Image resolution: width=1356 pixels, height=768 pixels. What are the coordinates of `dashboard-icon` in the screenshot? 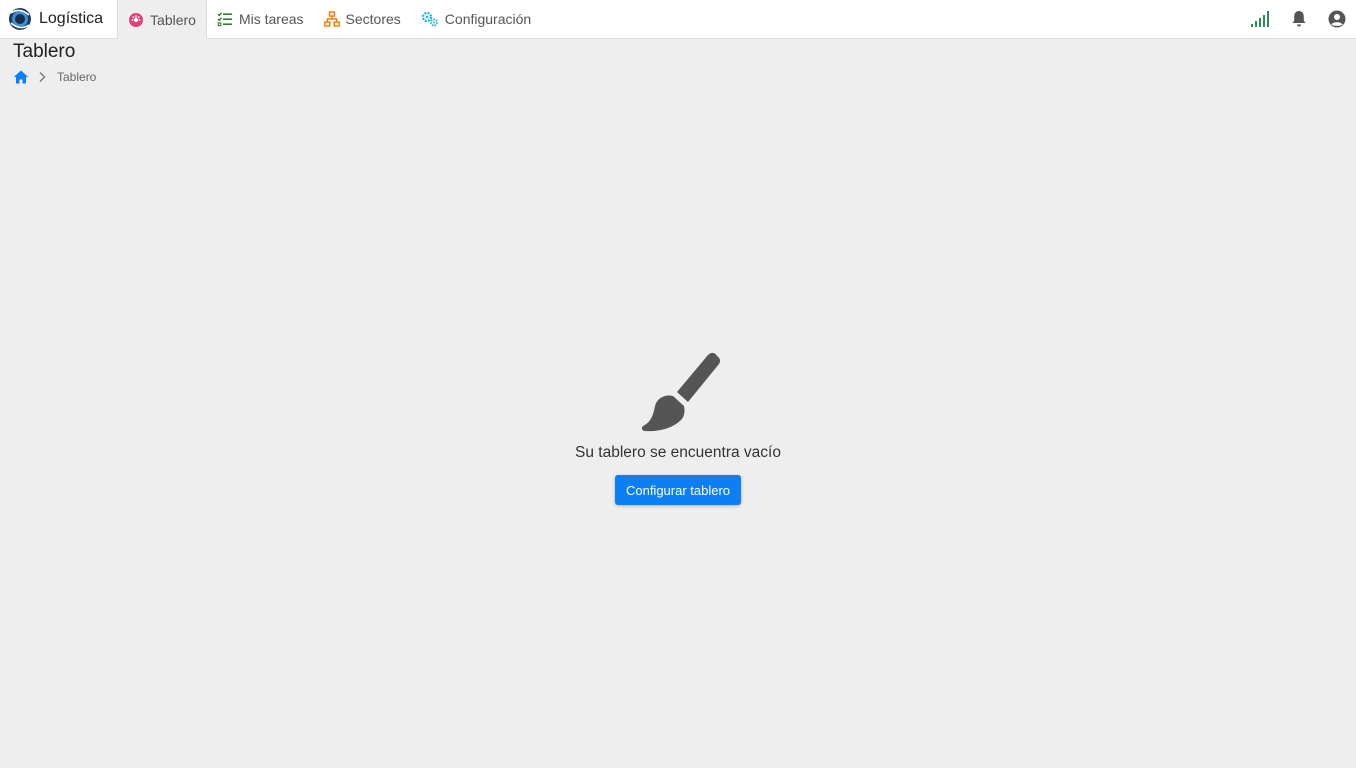 It's located at (136, 20).